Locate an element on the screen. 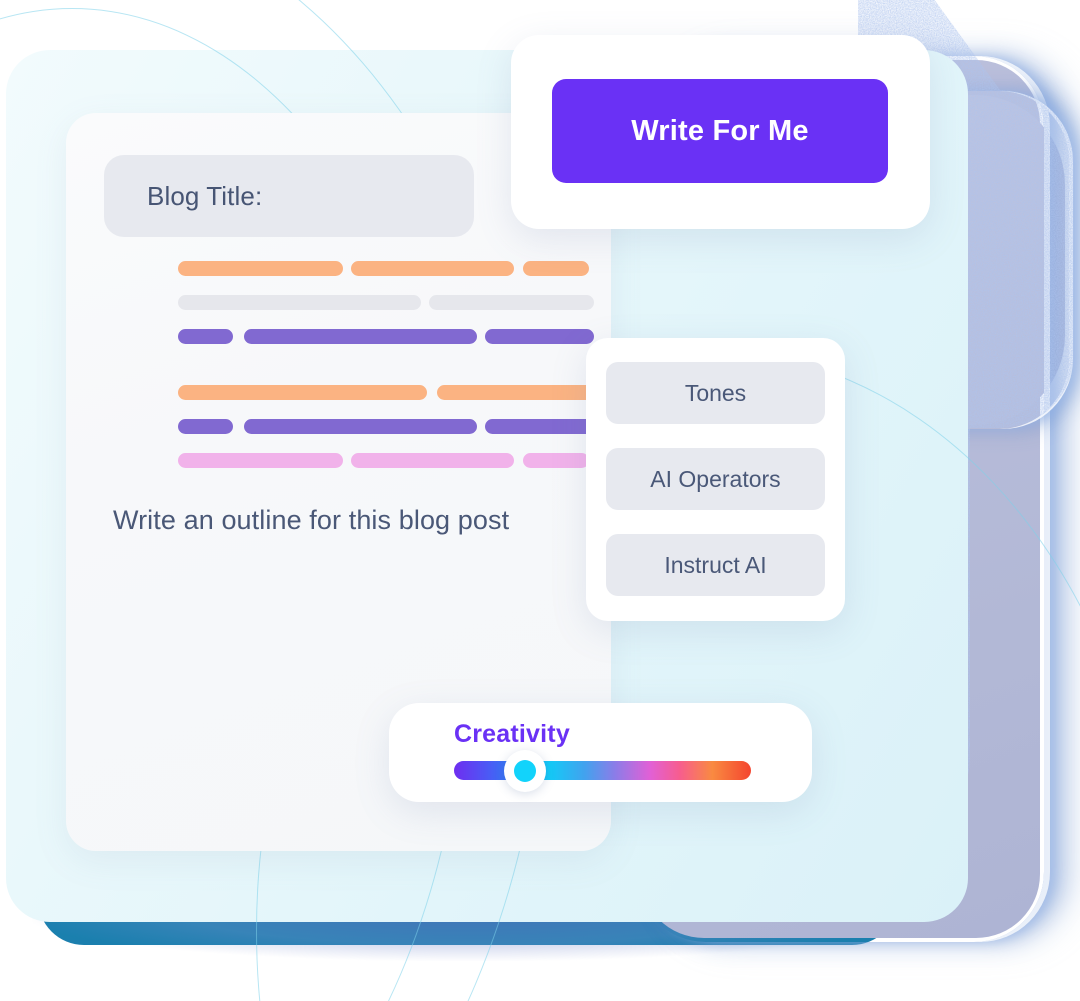 The width and height of the screenshot is (1080, 1001). blog-title-field: Blog Title: is located at coordinates (289, 196).